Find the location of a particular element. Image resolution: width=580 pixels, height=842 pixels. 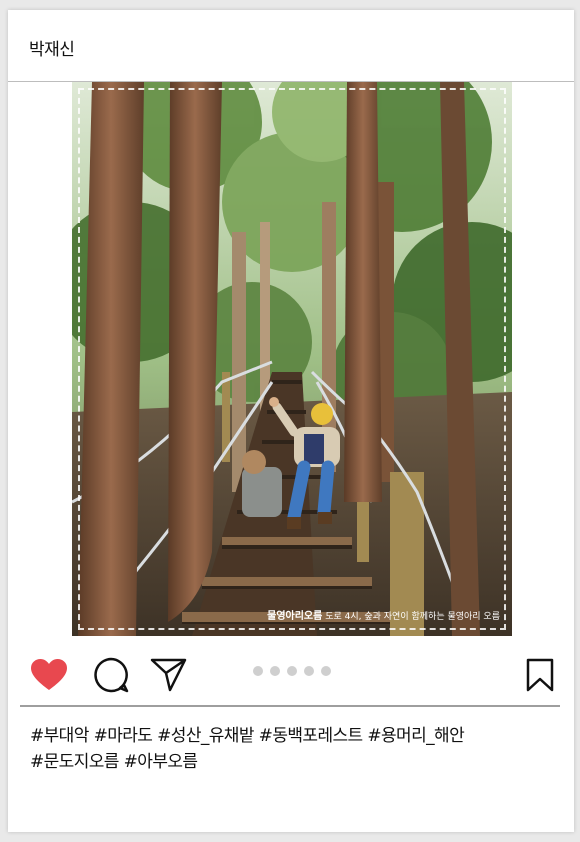

caption-hashtags-line-1: #부대악 #마라도 #성산_유채밭 #동백포레스트 #용머리_해안 is located at coordinates (295, 736).